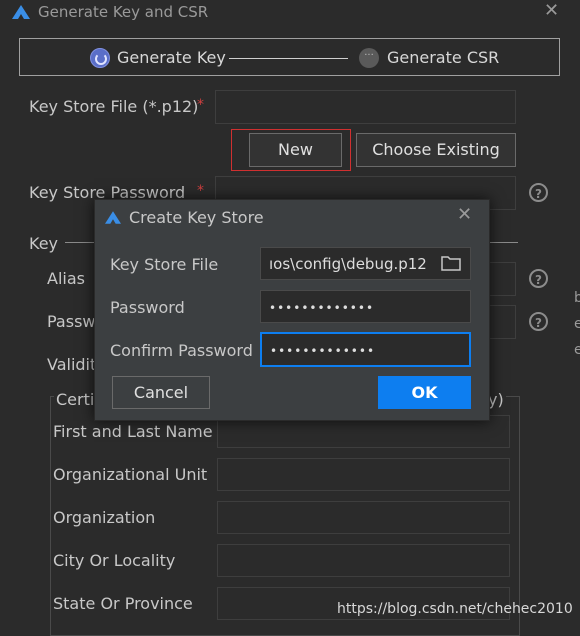 Image resolution: width=580 pixels, height=636 pixels. What do you see at coordinates (123, 603) in the screenshot?
I see `state-label: State Or Province` at bounding box center [123, 603].